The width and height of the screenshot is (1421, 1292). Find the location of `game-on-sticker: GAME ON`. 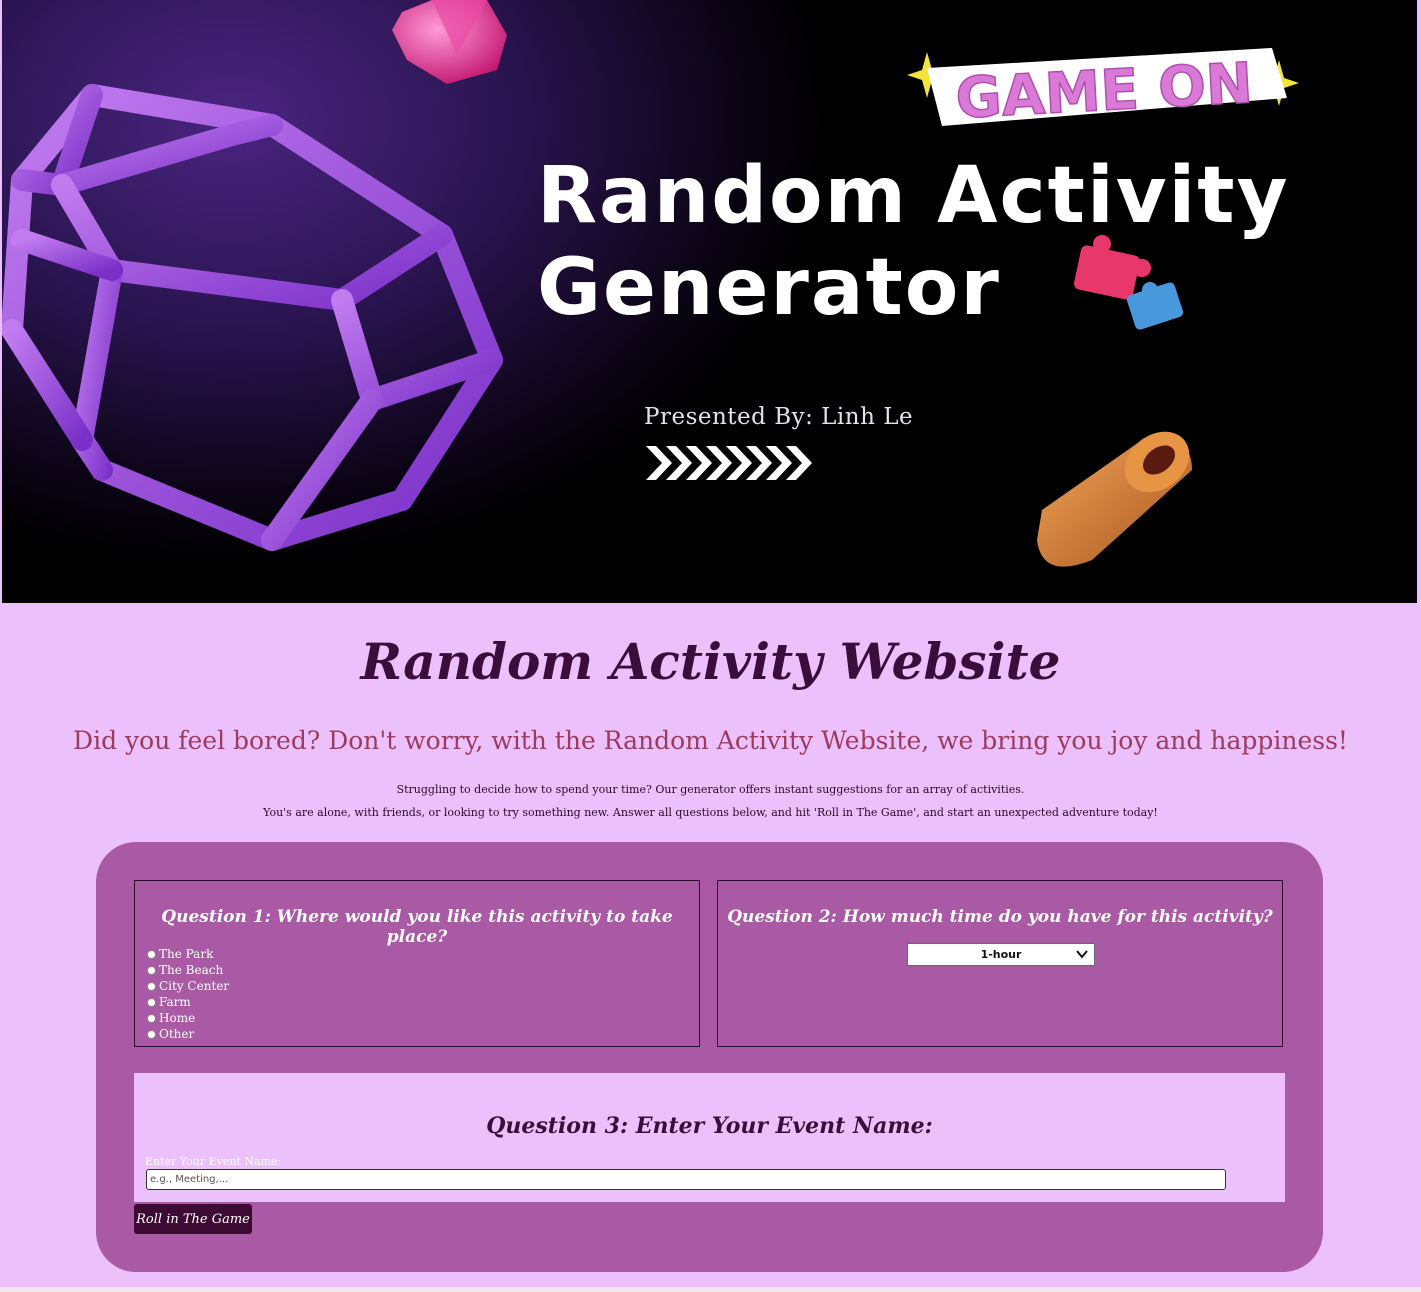

game-on-sticker: GAME ON is located at coordinates (1104, 90).